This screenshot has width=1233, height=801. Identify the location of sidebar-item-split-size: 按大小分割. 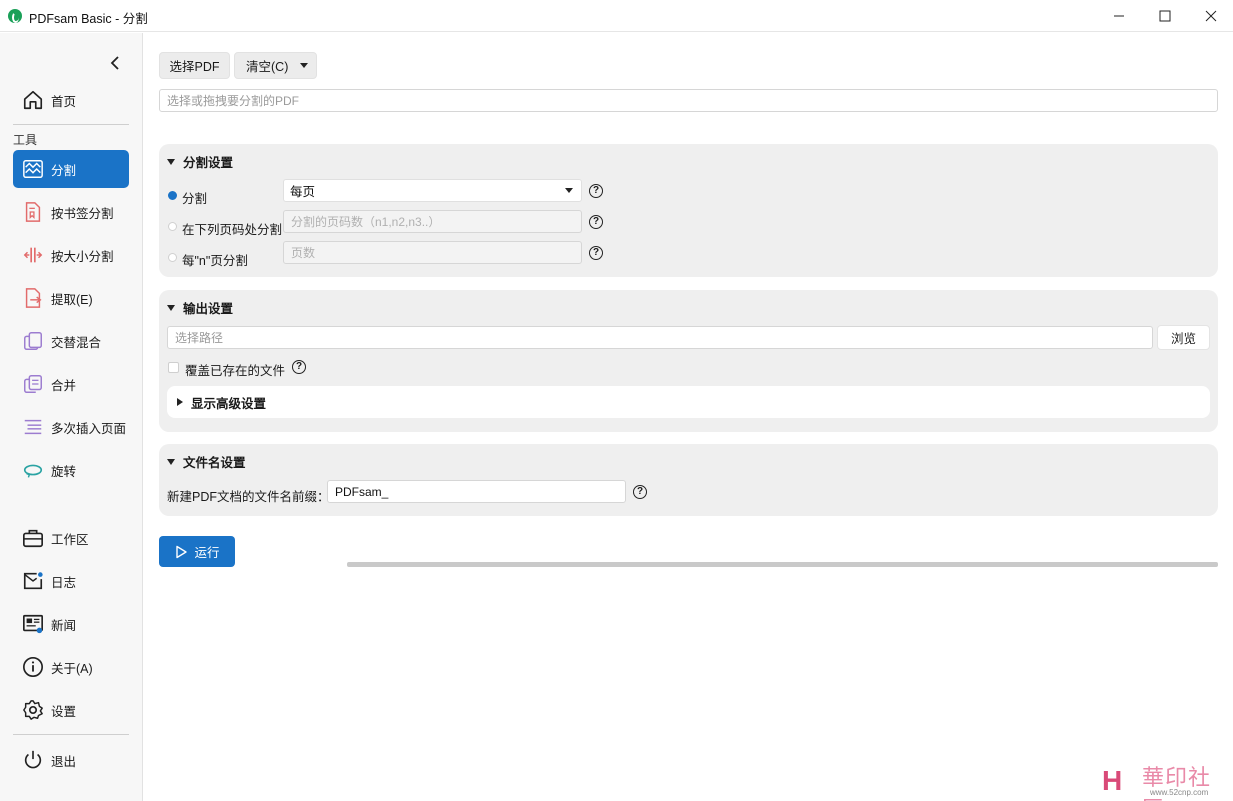
(71, 255).